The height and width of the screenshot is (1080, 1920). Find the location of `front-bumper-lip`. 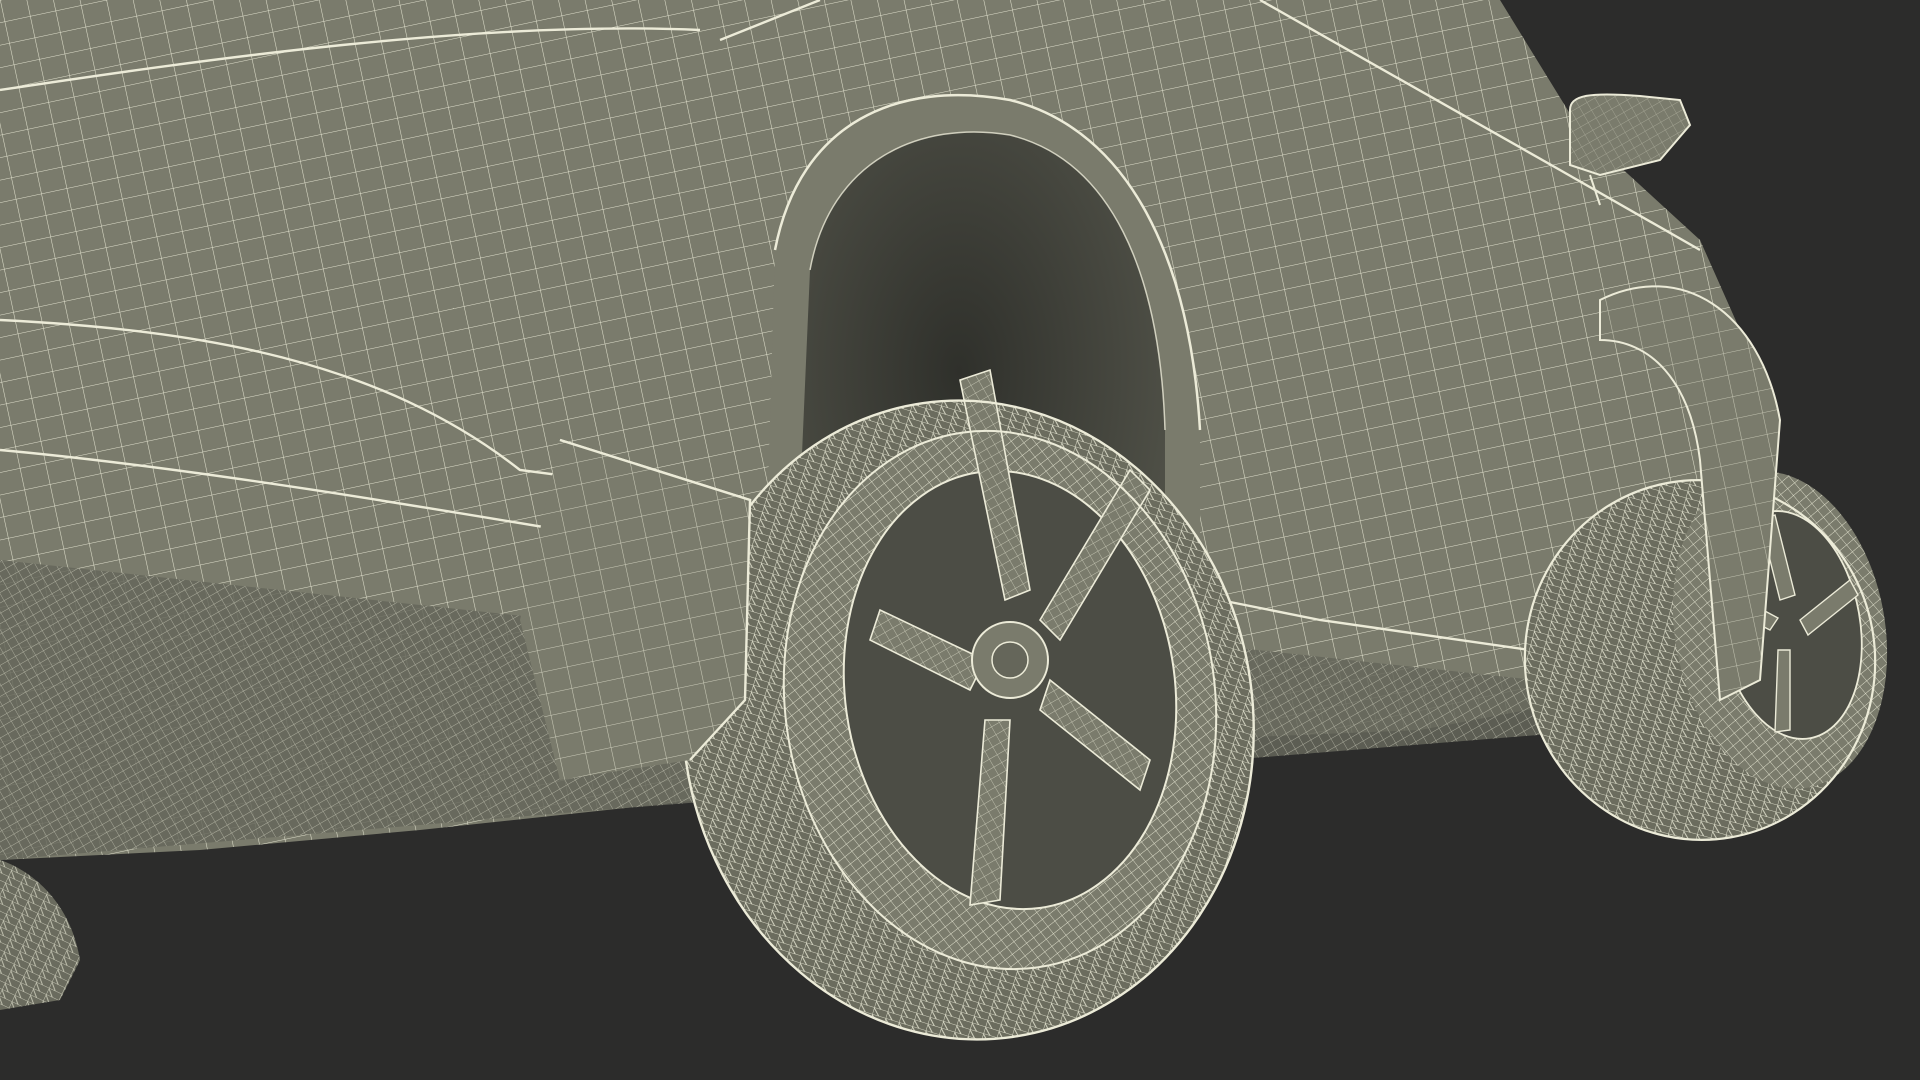

front-bumper-lip is located at coordinates (636, 609).